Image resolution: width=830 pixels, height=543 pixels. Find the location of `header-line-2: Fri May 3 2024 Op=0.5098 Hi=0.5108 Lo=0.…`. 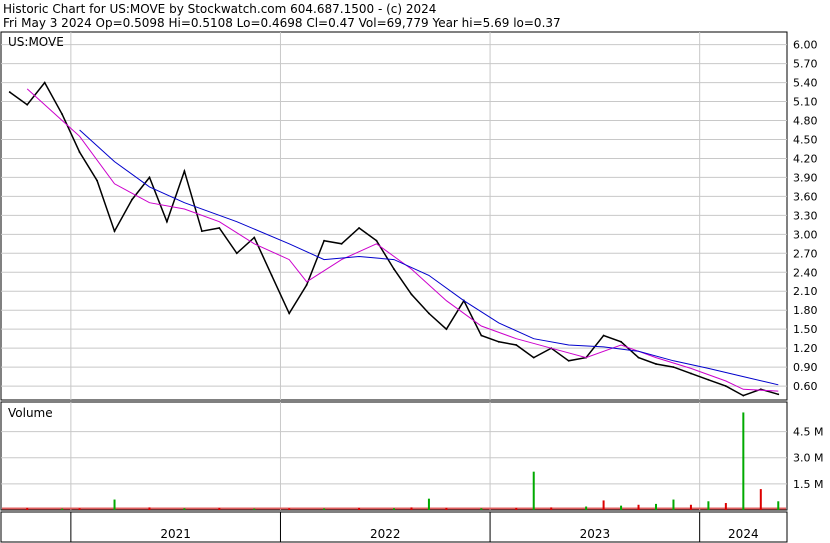

header-line-2: Fri May 3 2024 Op=0.5098 Hi=0.5108 Lo=0.… is located at coordinates (282, 23).